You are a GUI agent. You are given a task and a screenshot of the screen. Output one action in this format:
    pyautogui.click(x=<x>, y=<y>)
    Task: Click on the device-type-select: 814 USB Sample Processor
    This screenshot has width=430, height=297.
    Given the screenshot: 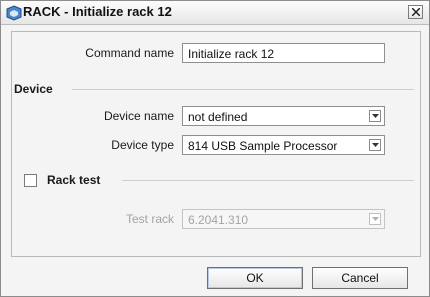 What is the action you would take?
    pyautogui.click(x=283, y=145)
    